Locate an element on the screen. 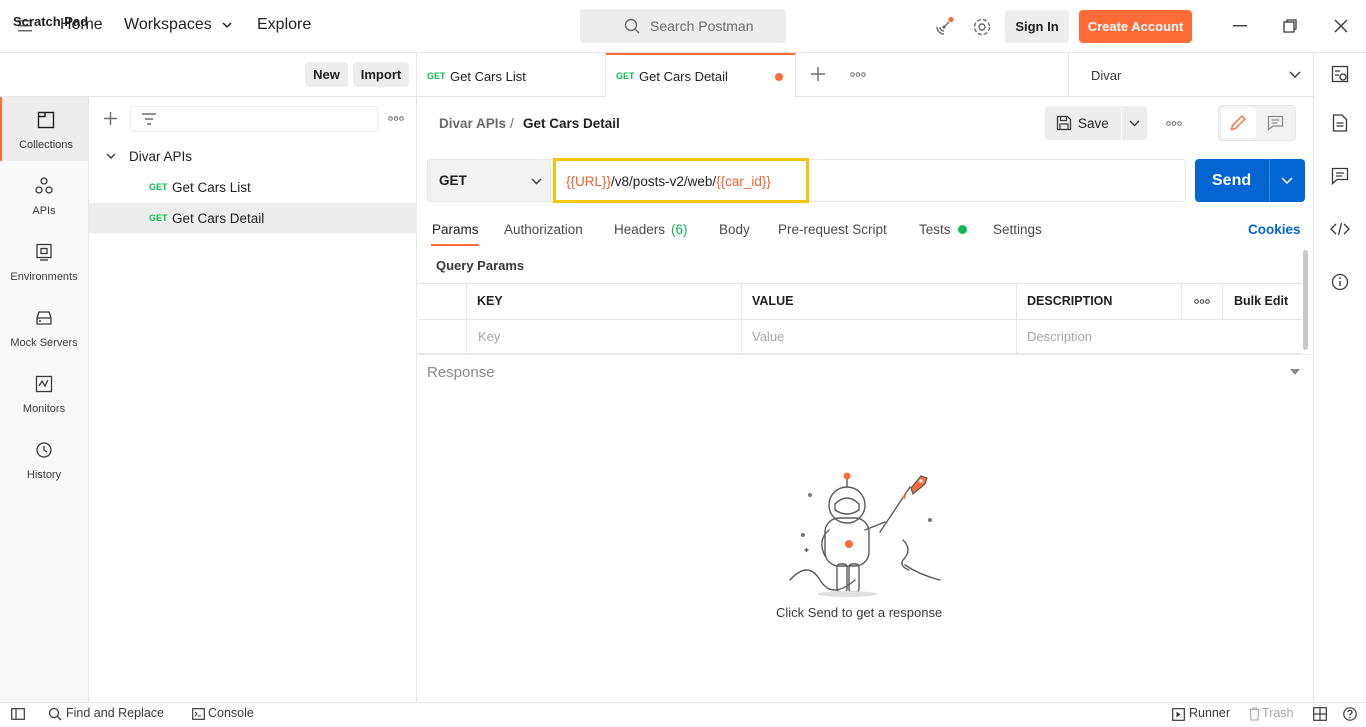 Image resolution: width=1366 pixels, height=727 pixels. sign-in-button: Sign In is located at coordinates (1037, 26).